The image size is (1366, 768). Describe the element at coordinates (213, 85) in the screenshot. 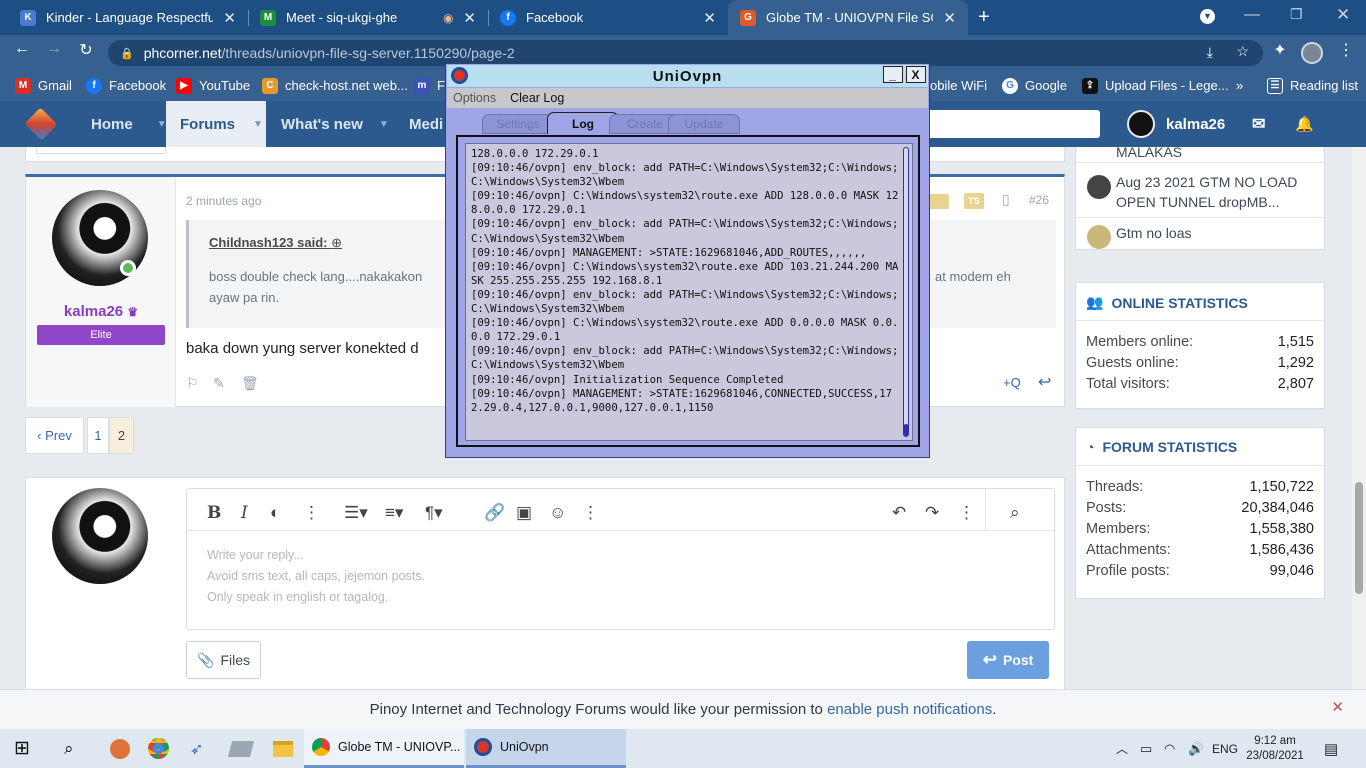

I see `bookmark-youtube: ▶ YouTube` at that location.